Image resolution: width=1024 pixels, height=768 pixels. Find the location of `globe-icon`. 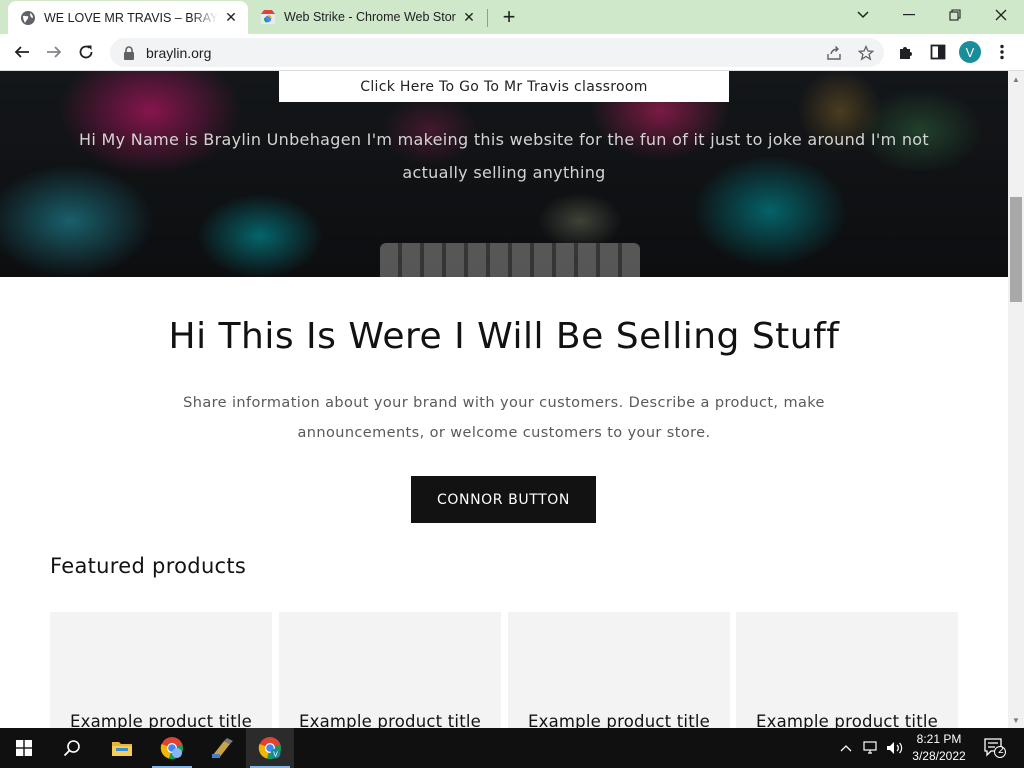

globe-icon is located at coordinates (28, 18).